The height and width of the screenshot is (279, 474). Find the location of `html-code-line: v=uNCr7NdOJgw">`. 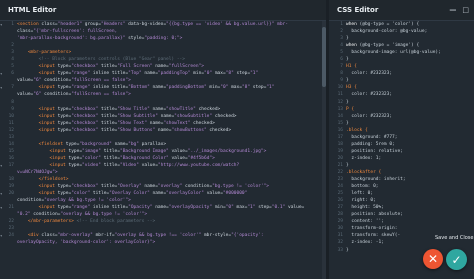

html-code-line: v=uNCr7NdOJgw"> is located at coordinates (163, 172).